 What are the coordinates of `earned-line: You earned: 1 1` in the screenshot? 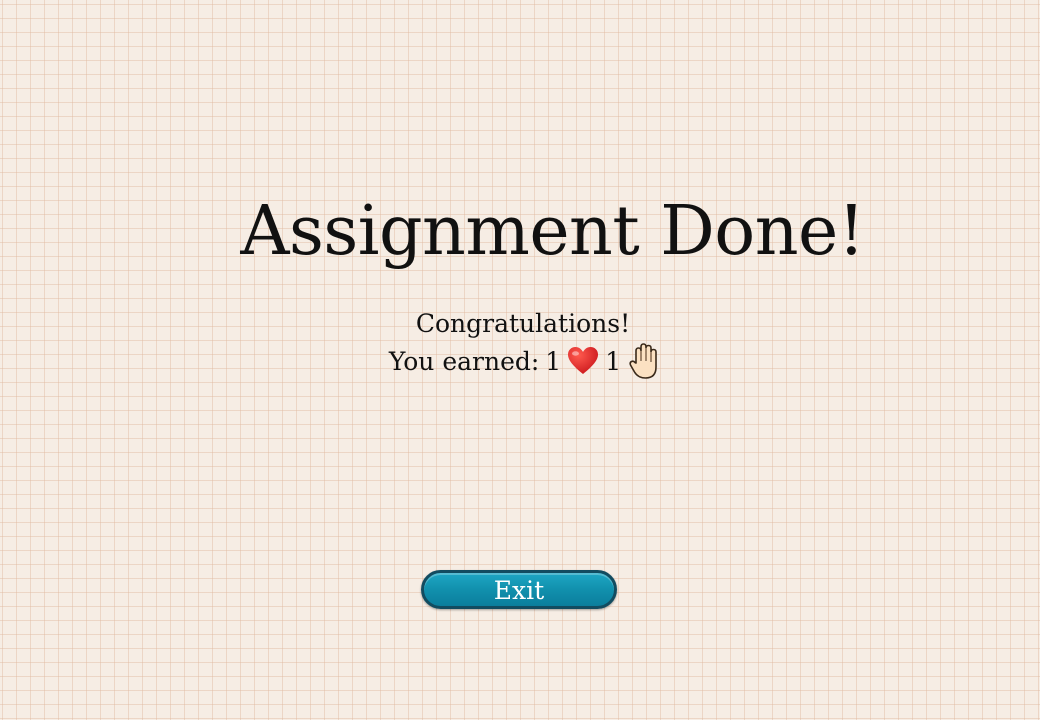 It's located at (520, 361).